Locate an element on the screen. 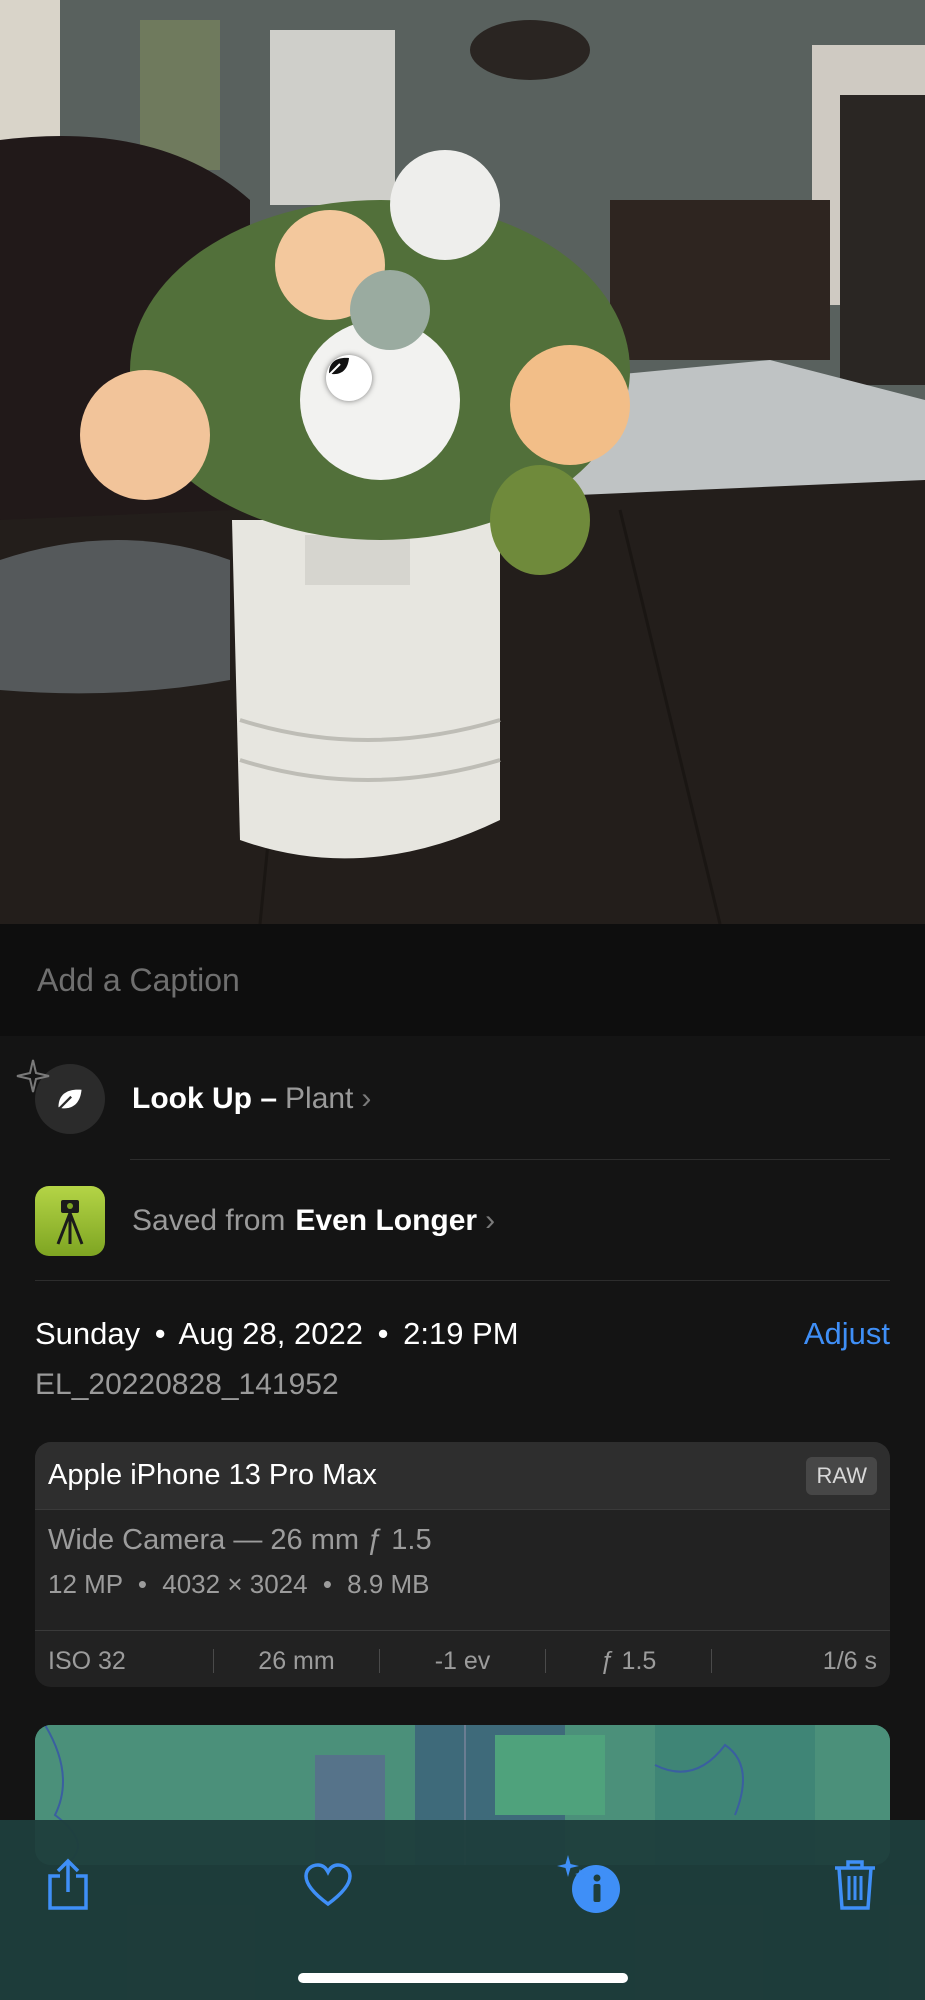 Image resolution: width=925 pixels, height=2000 pixels. info-sparkle-icon is located at coordinates (588, 1884).